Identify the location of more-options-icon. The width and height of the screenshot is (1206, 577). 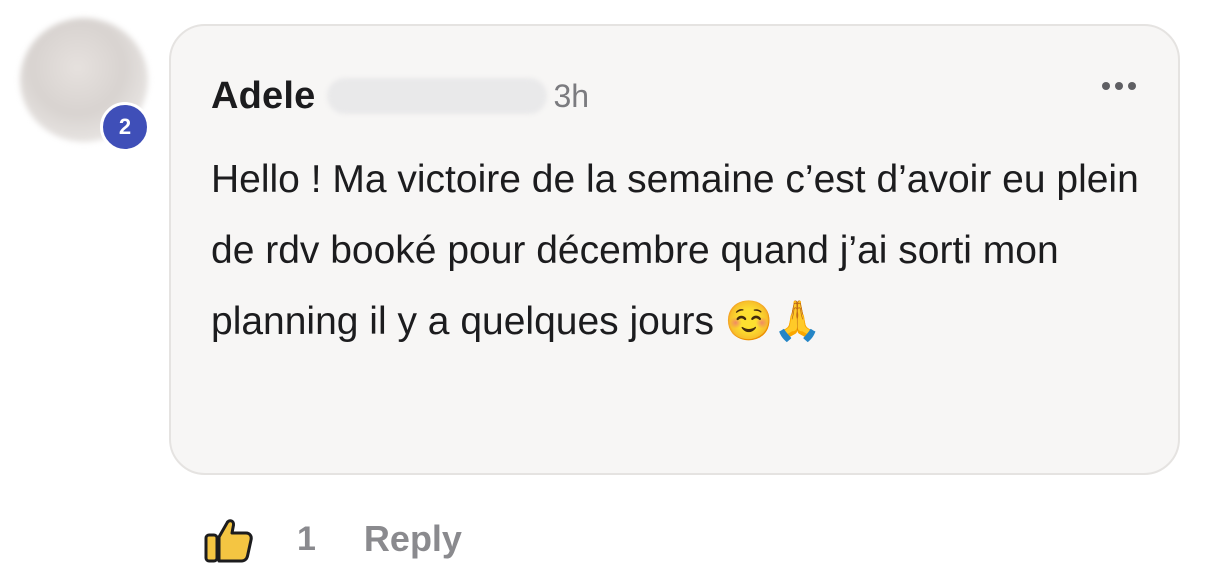
(1119, 86).